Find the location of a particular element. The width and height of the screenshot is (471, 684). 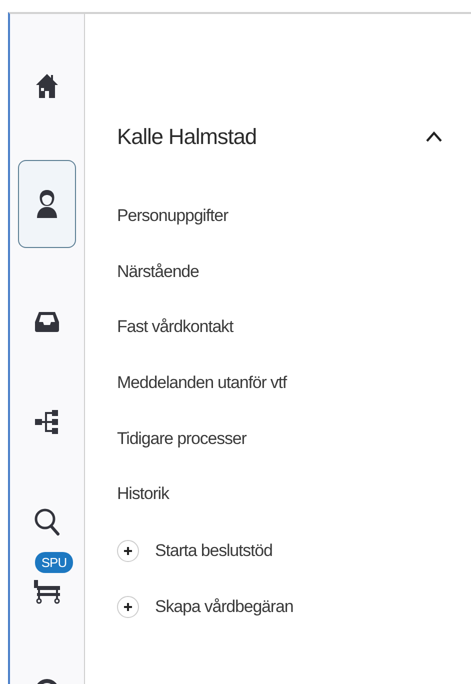

action-link: Starta beslutstöd is located at coordinates (194, 551).